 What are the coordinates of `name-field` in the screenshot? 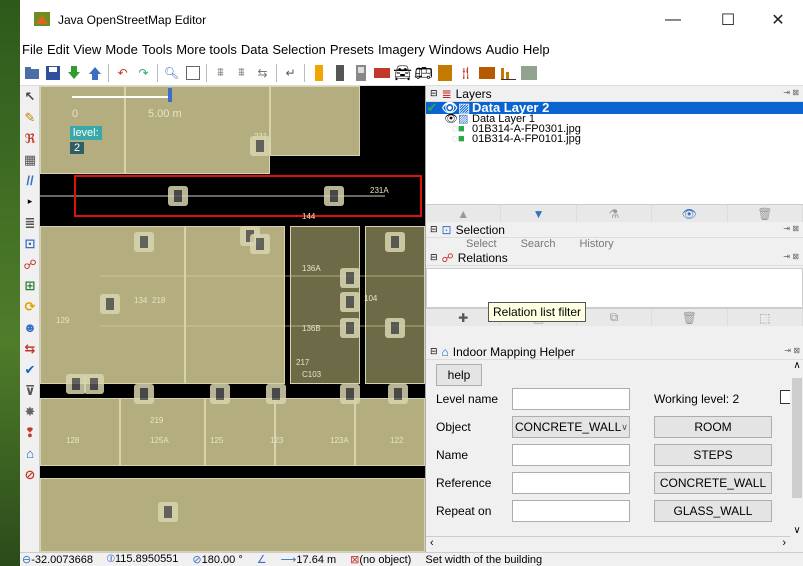 It's located at (571, 455).